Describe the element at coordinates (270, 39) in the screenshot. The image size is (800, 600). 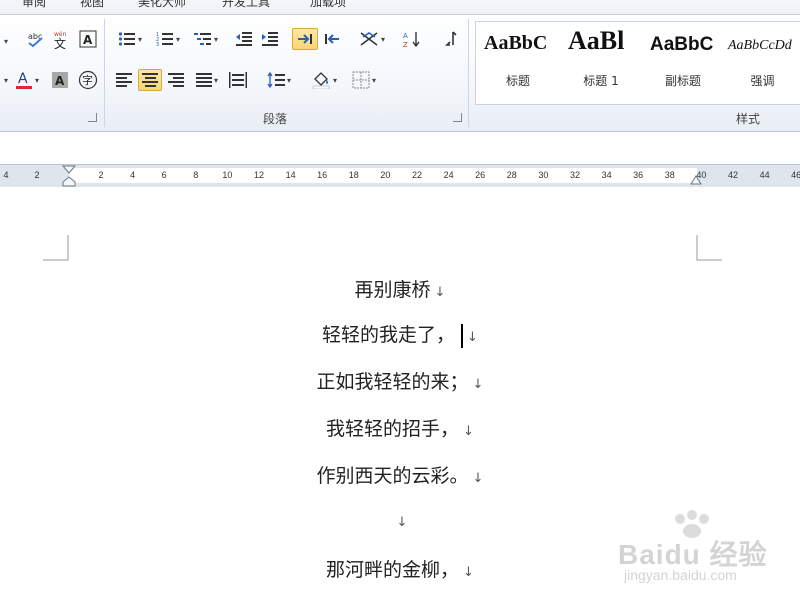
I see `increase-indent-icon` at that location.